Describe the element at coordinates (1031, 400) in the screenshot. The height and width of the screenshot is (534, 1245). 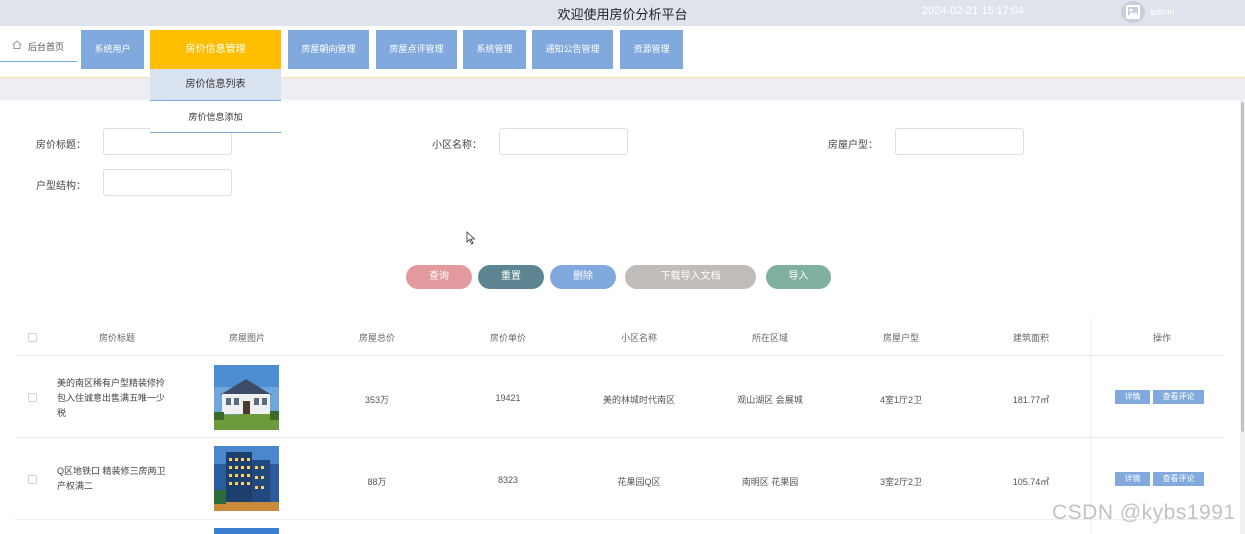
I see `row-size: 181.77㎡` at that location.